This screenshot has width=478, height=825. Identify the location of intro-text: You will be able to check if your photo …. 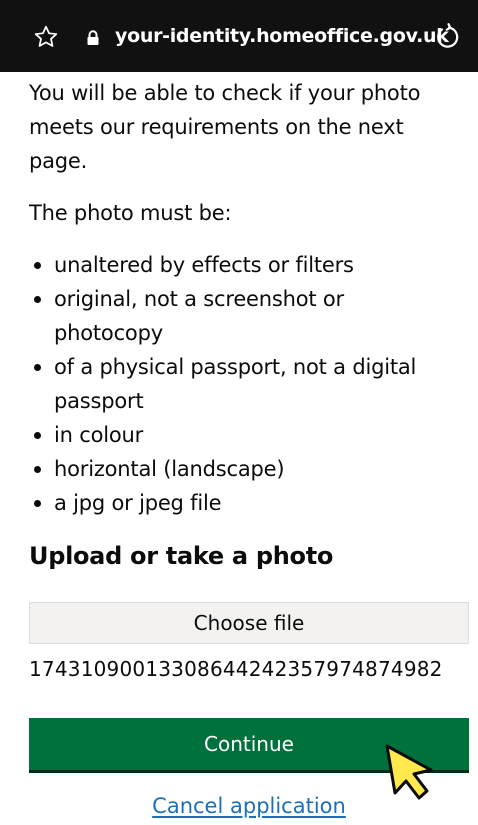
(225, 127).